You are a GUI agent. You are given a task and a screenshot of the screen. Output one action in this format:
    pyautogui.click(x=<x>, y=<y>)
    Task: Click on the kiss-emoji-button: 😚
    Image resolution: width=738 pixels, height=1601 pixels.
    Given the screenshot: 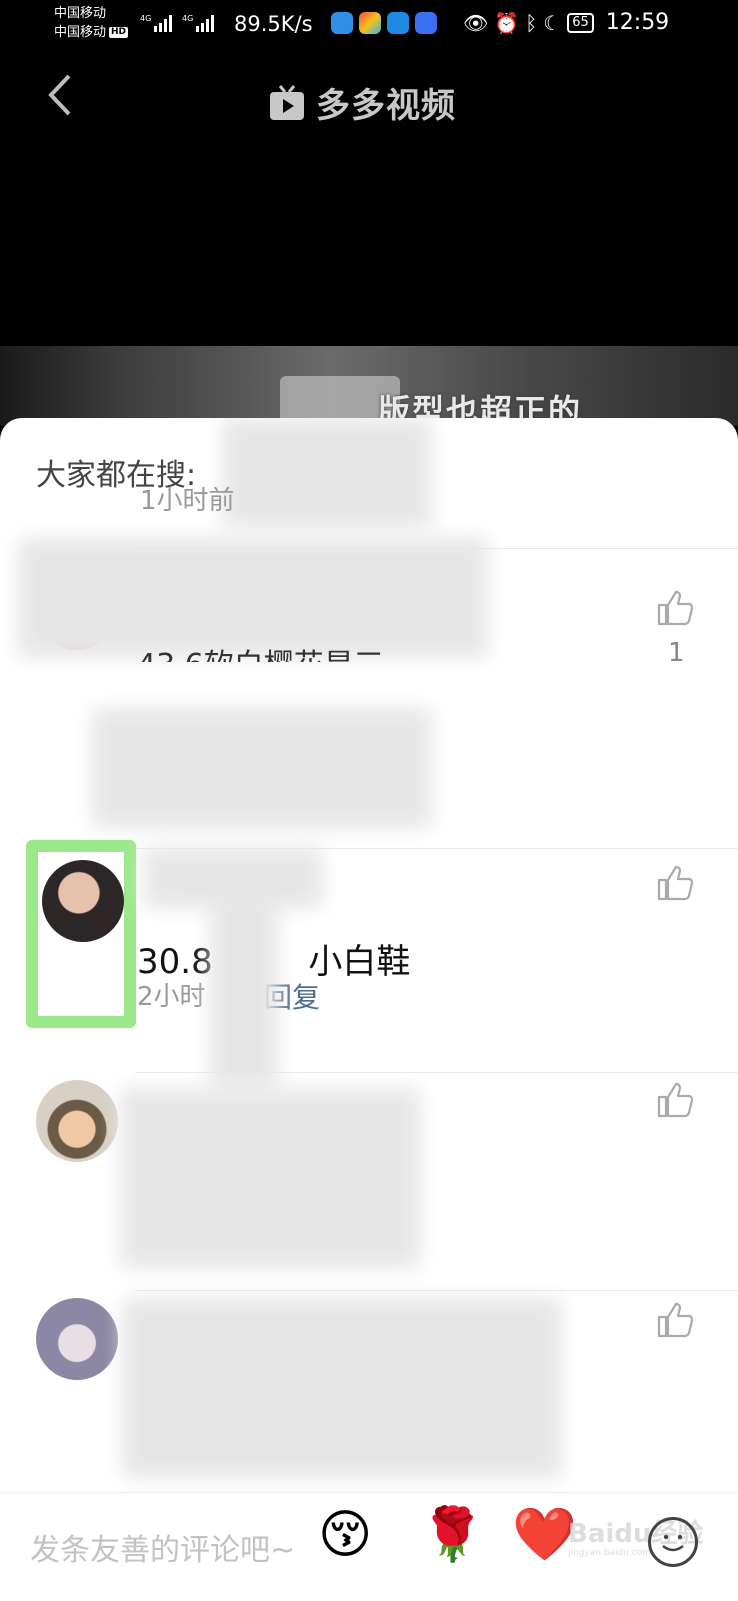 What is the action you would take?
    pyautogui.click(x=345, y=1535)
    